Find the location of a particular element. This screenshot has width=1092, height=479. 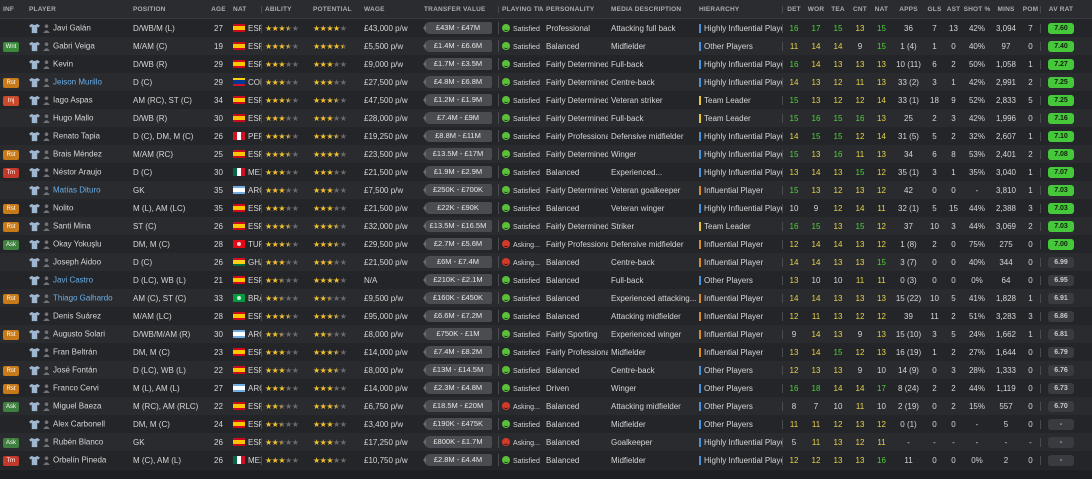

info-badge: Trn is located at coordinates (11, 172).